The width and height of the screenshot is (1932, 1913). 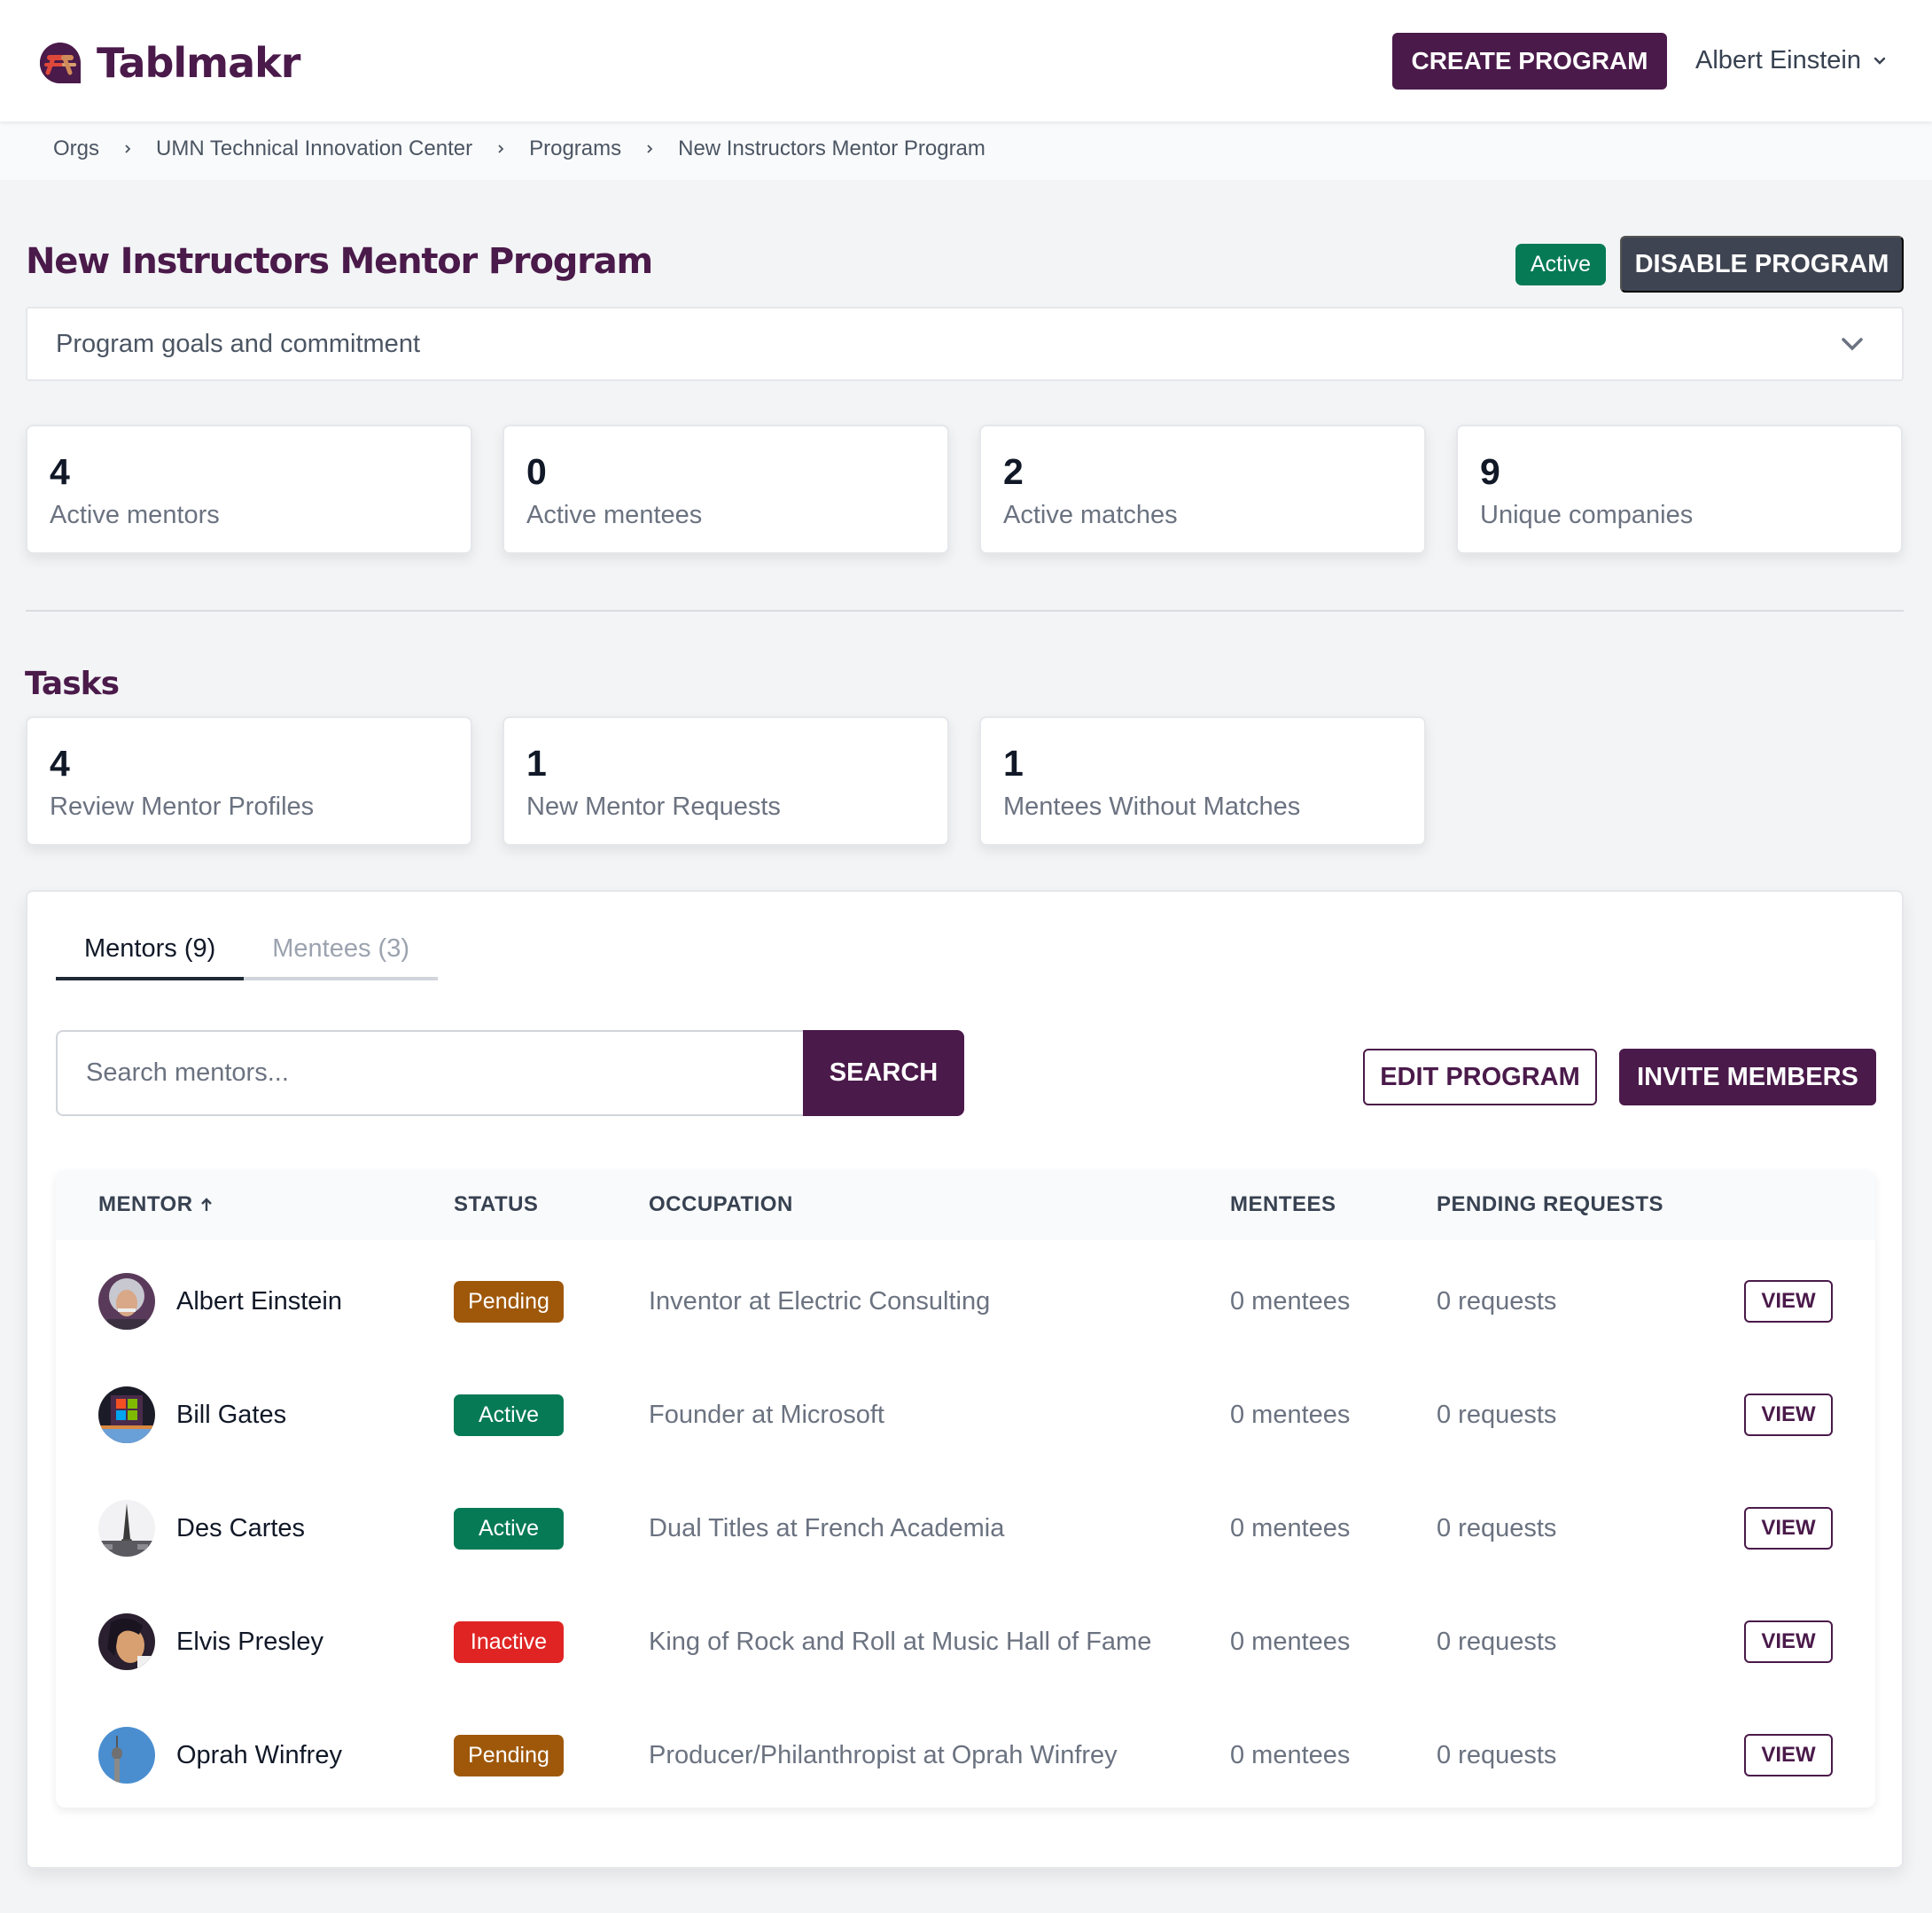 I want to click on stat-label: Active mentors, so click(x=135, y=515).